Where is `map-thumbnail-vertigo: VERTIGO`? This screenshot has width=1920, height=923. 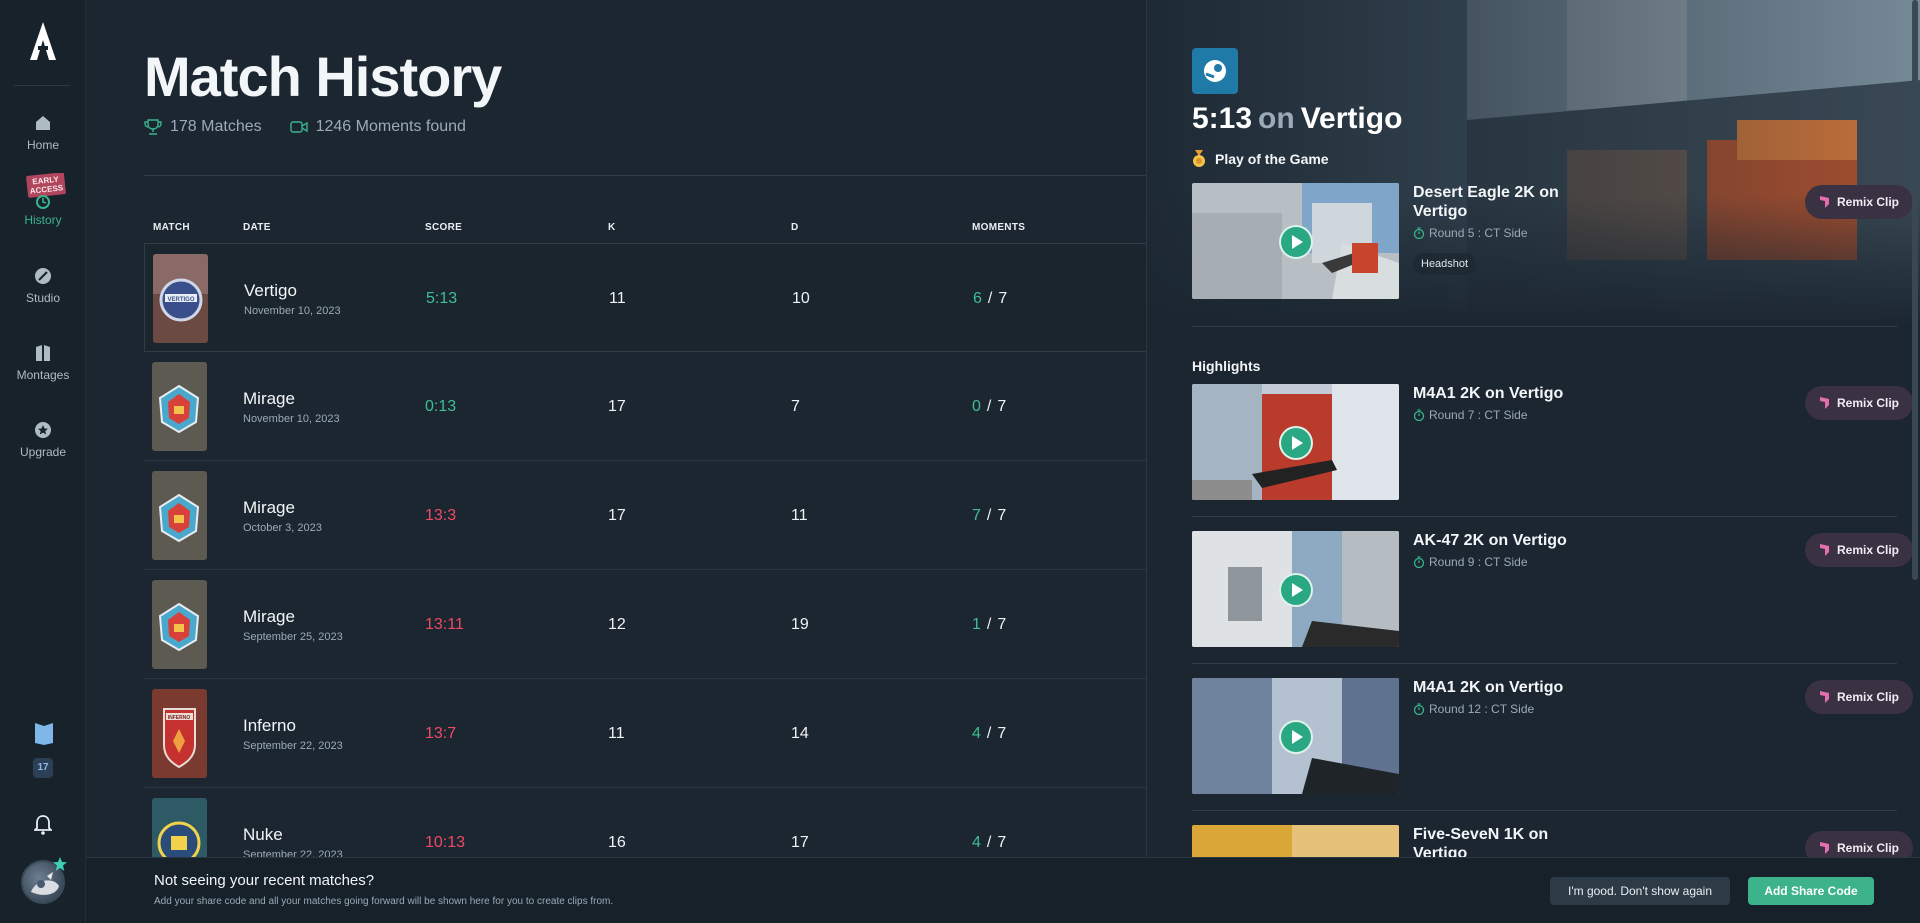
map-thumbnail-vertigo: VERTIGO is located at coordinates (180, 298).